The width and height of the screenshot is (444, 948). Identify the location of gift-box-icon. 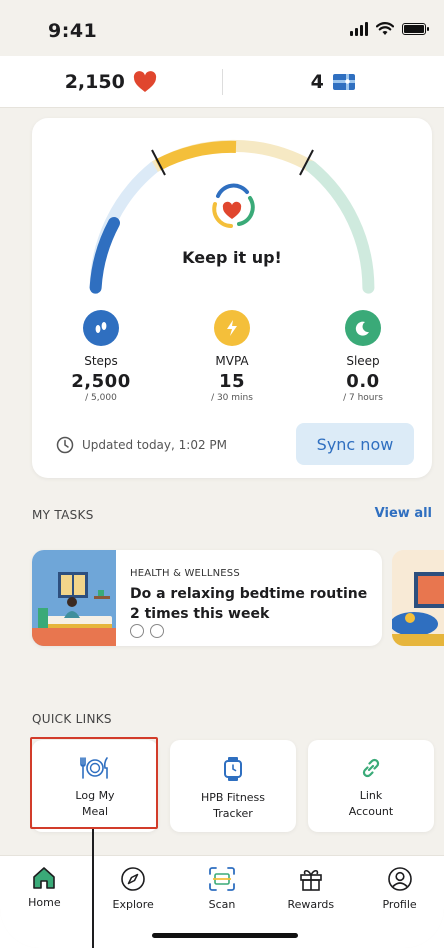
(343, 81).